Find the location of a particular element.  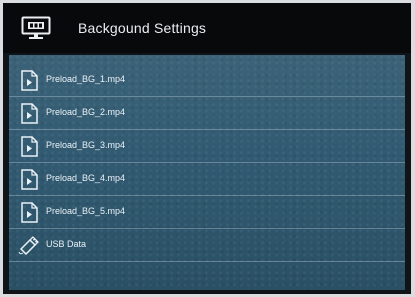

usb-icon is located at coordinates (28, 246).